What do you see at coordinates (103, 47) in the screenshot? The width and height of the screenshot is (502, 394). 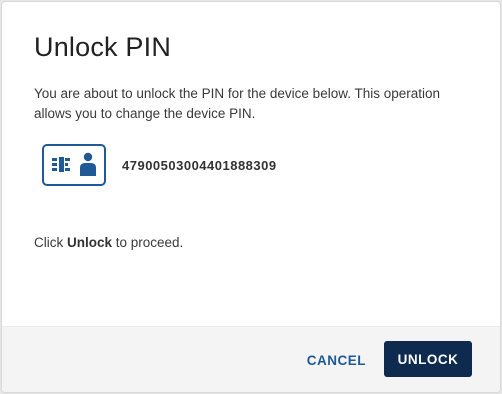 I see `dialog-title: Unlock PIN` at bounding box center [103, 47].